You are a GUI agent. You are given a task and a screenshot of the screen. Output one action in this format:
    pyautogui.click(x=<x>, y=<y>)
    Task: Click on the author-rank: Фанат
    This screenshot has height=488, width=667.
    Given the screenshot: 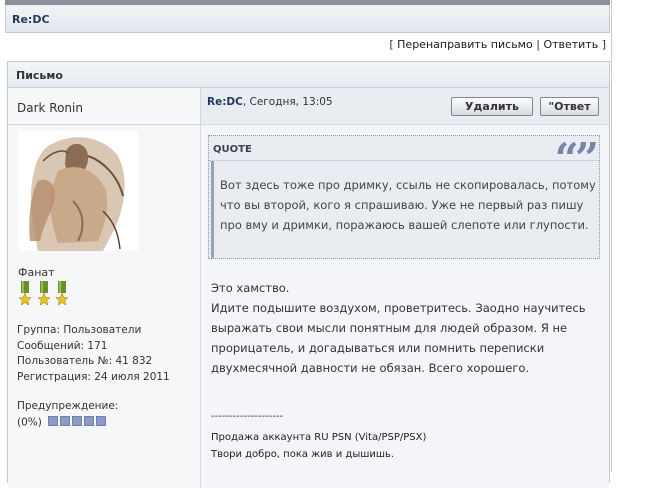 What is the action you would take?
    pyautogui.click(x=36, y=272)
    